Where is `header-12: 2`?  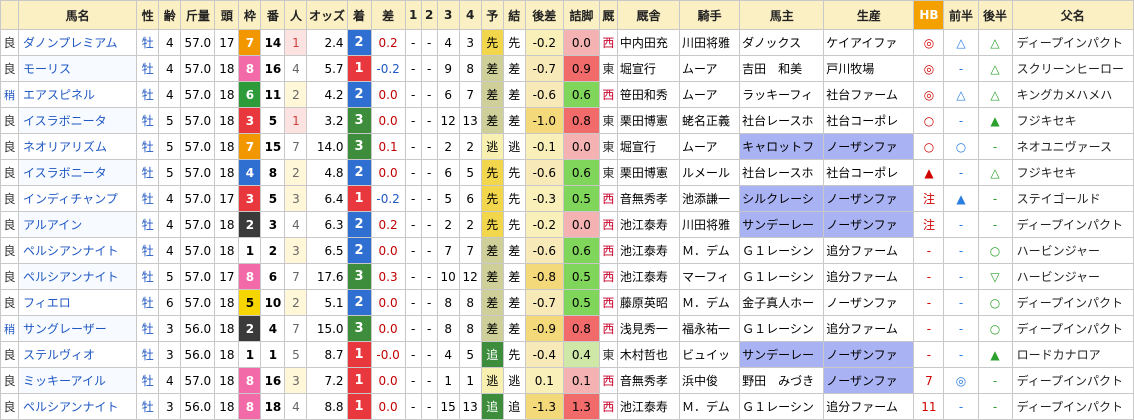
header-12: 2 is located at coordinates (429, 15).